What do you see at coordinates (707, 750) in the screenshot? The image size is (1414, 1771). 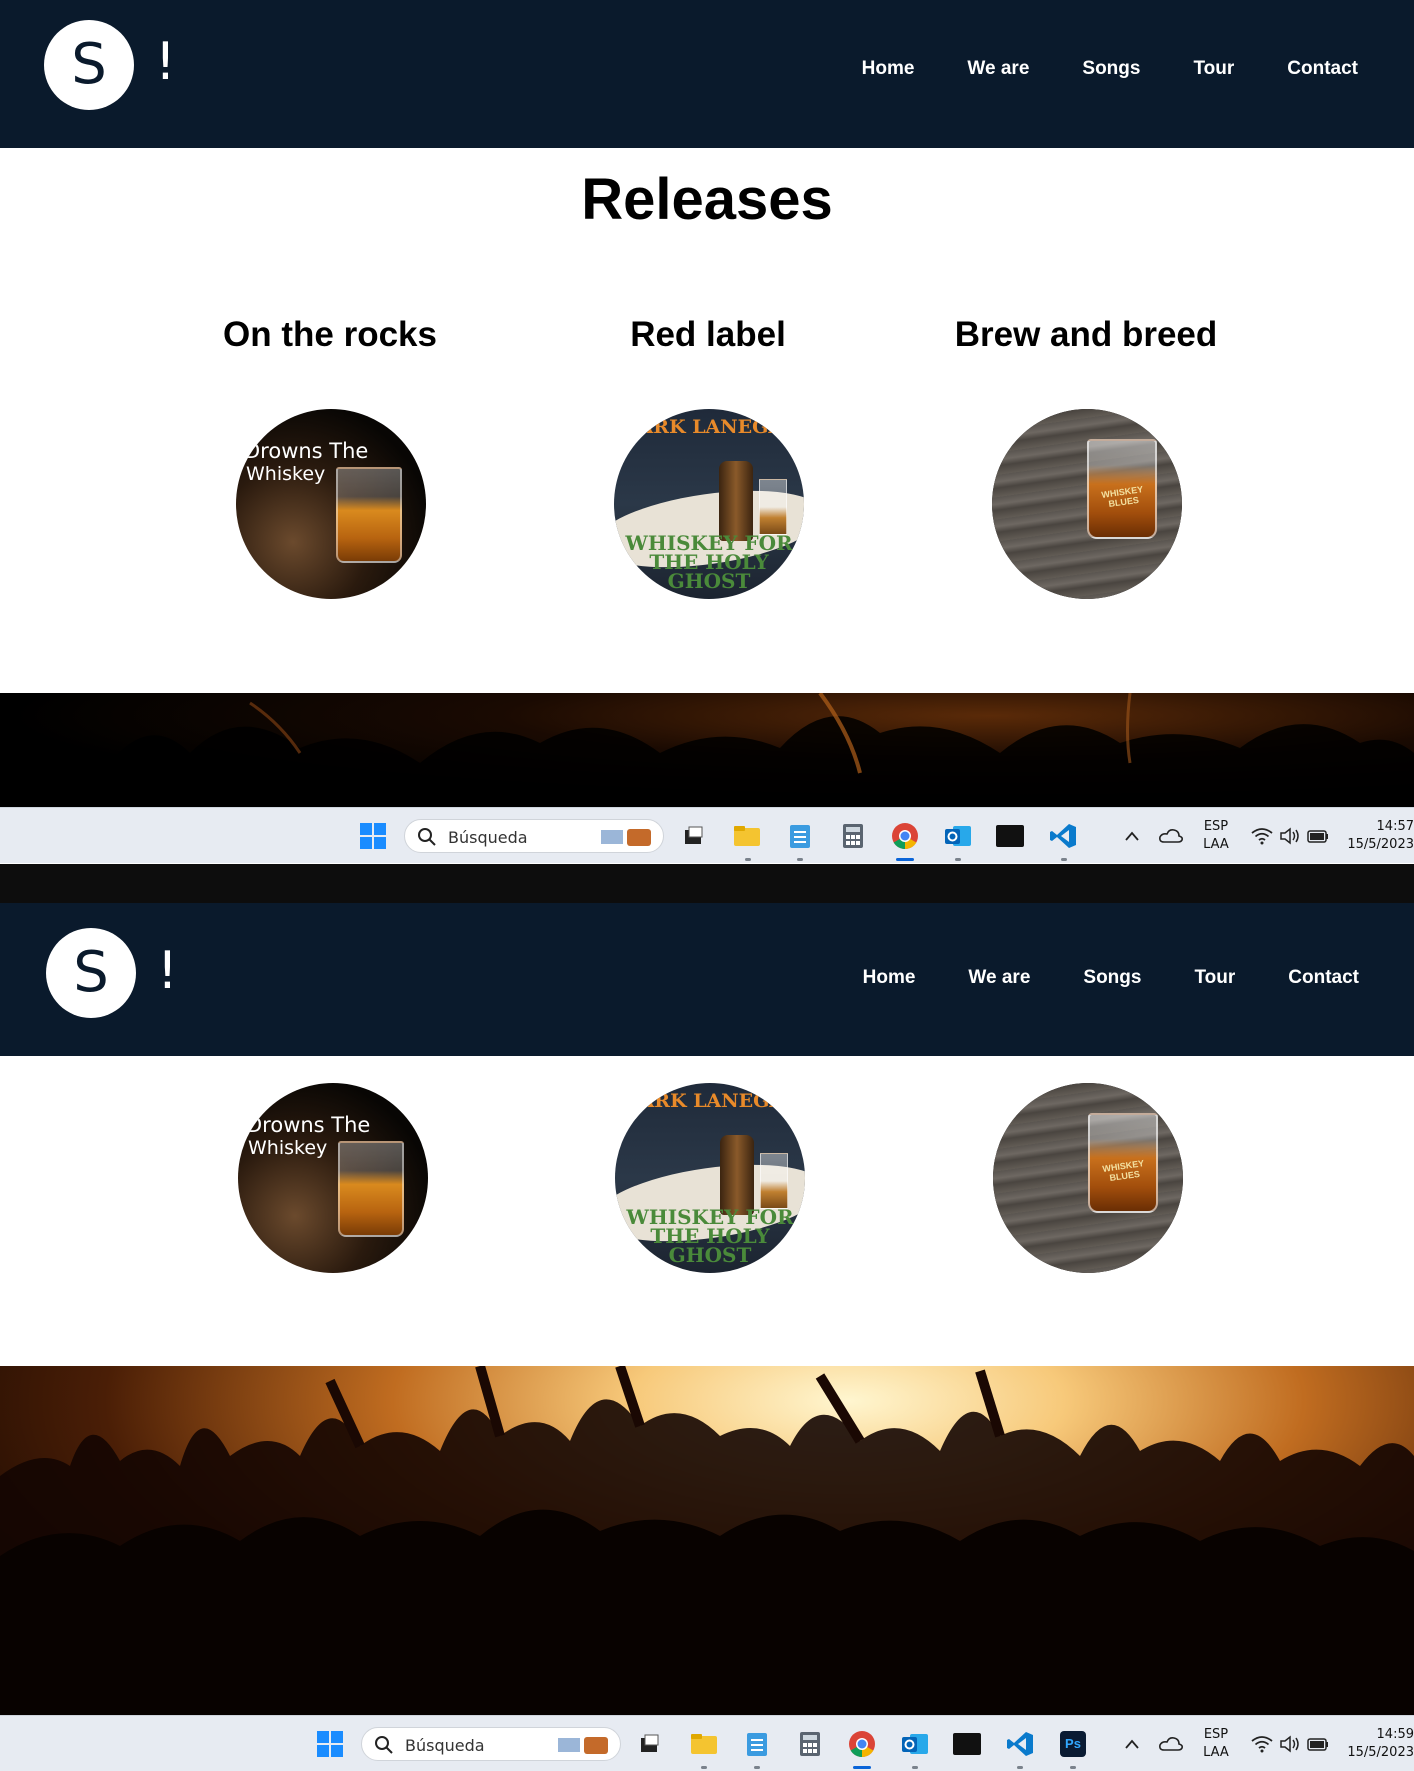 I see `concert-crowd-banner` at bounding box center [707, 750].